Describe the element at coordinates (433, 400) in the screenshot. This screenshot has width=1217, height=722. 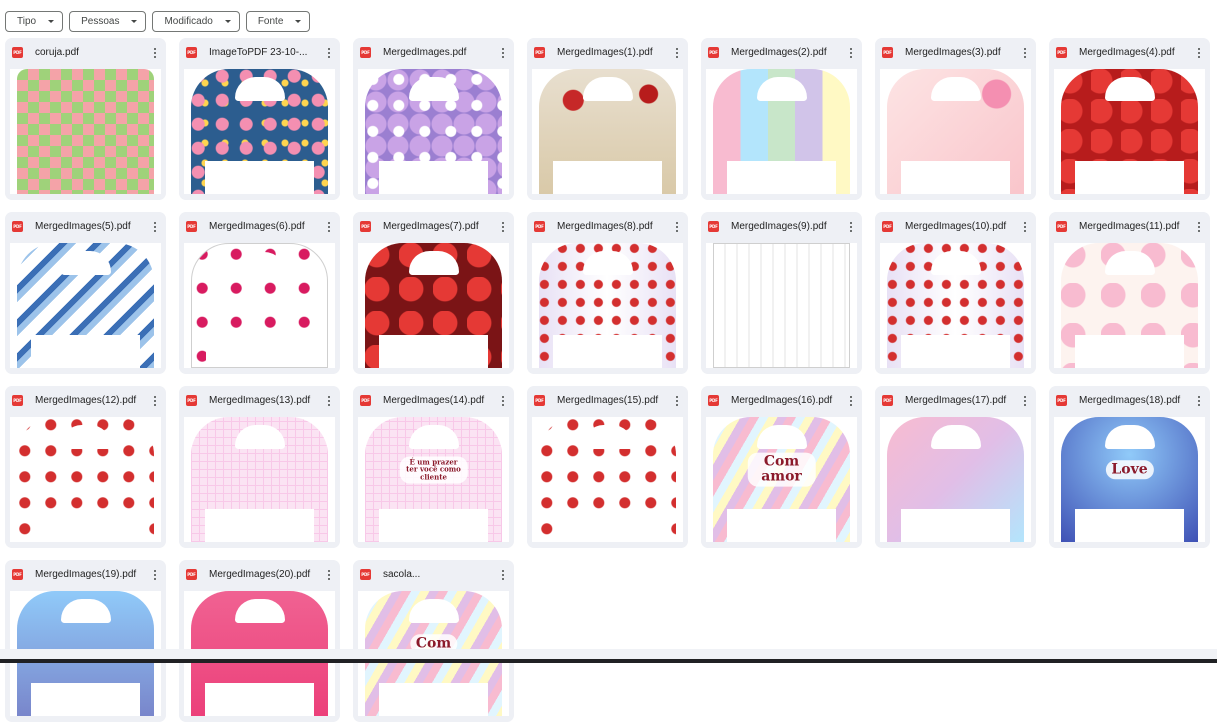
I see `file-card-header: PDF MergedImages(14).pdf` at that location.